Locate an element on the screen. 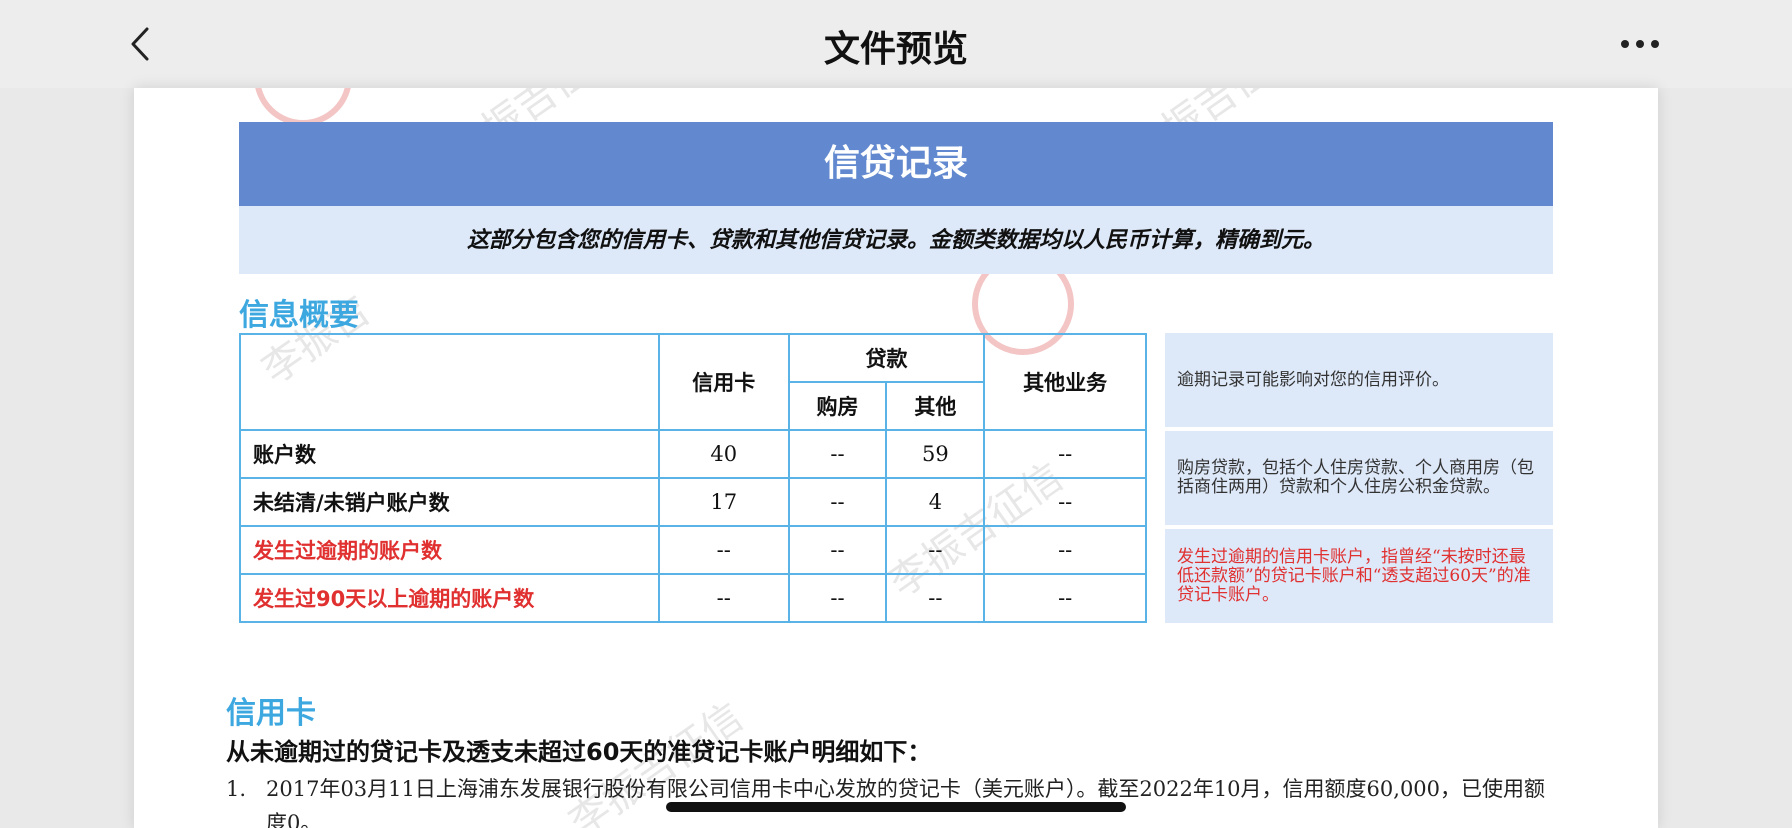 The height and width of the screenshot is (828, 1792). top-navigation-bar: 文件预览 is located at coordinates (896, 44).